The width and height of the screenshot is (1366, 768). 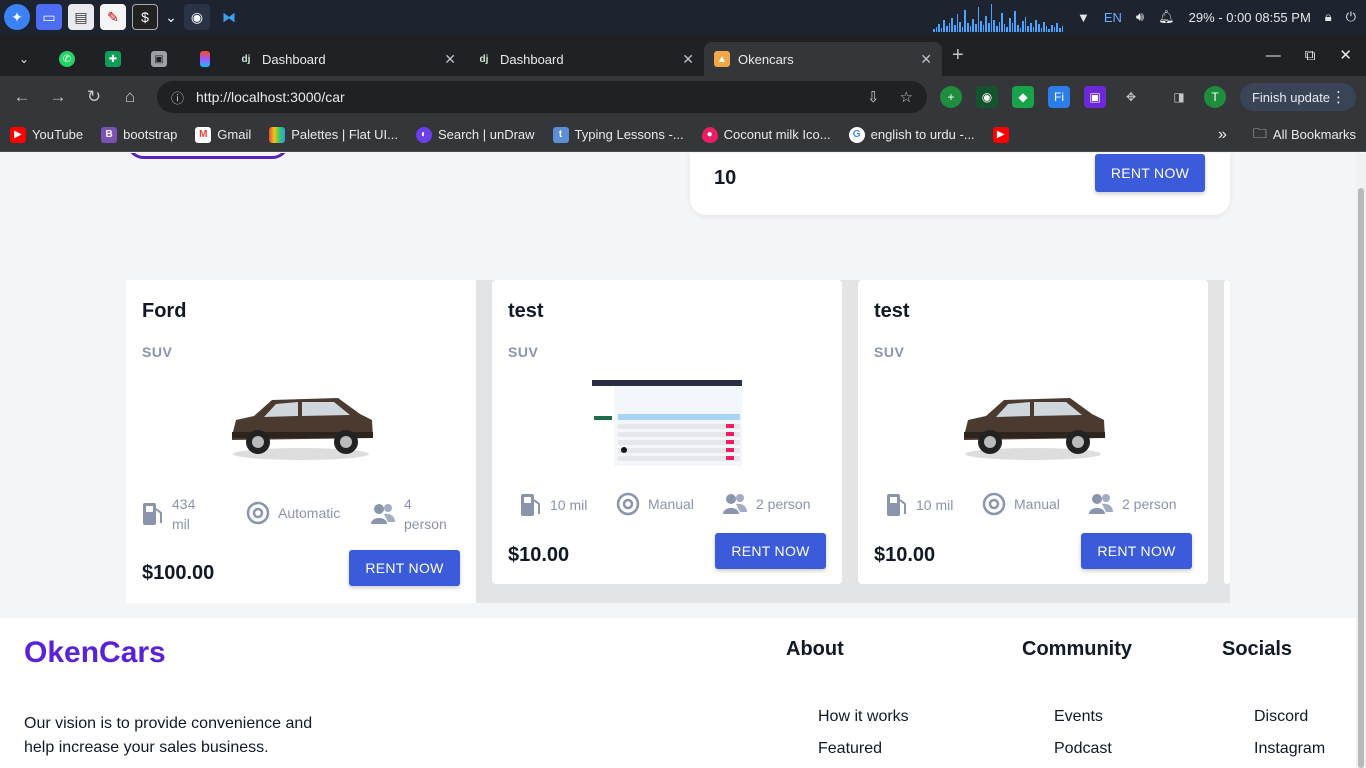 I want to click on tab-search-button: ⌄, so click(x=24, y=59).